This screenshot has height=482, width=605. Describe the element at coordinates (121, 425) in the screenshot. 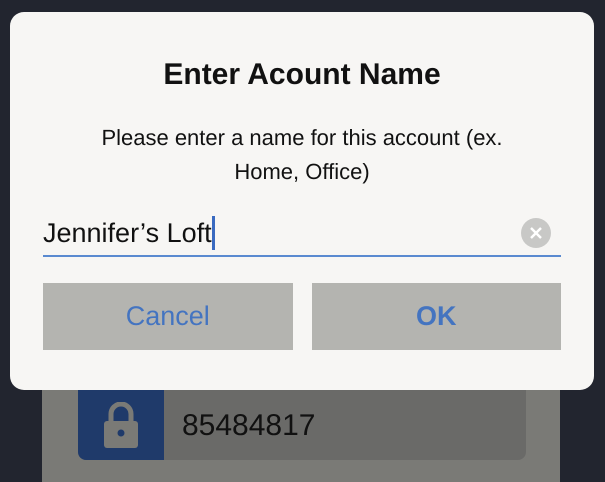

I see `padlock-icon` at that location.